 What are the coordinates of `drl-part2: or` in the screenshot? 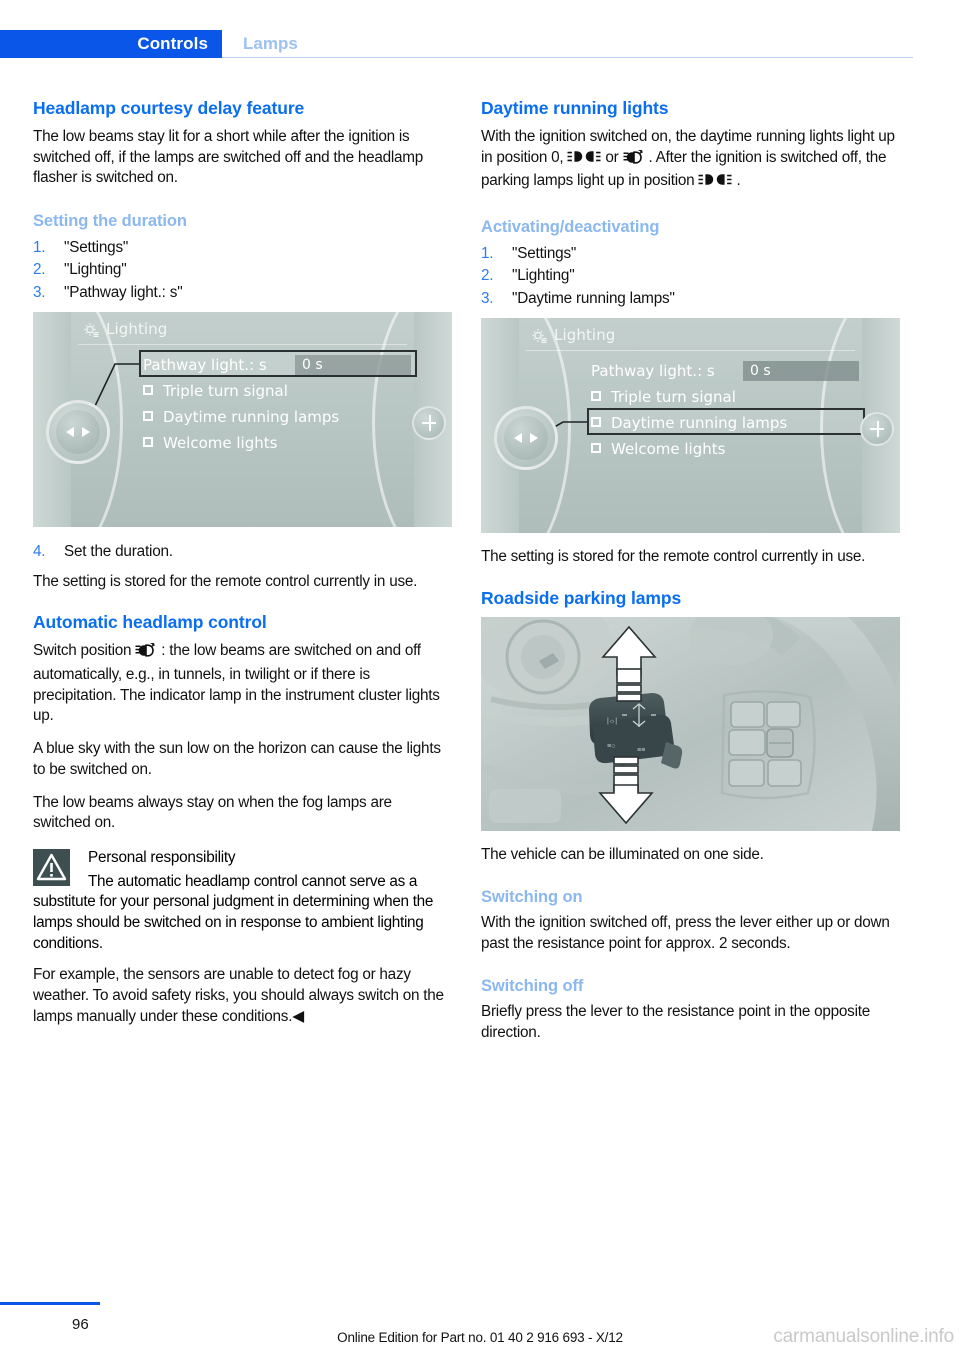 It's located at (612, 157).